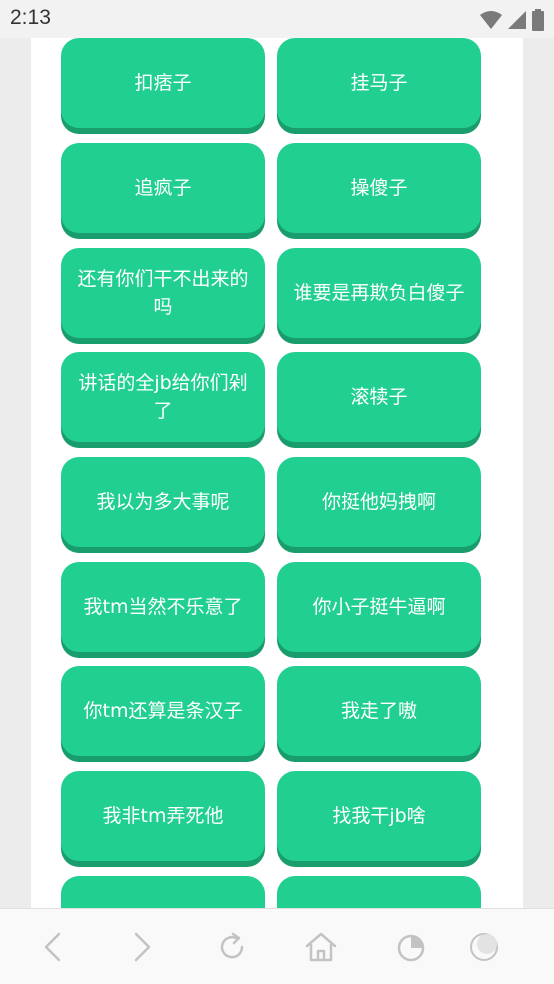  I want to click on sound-button: 你小子挺牛逼啊, so click(379, 607).